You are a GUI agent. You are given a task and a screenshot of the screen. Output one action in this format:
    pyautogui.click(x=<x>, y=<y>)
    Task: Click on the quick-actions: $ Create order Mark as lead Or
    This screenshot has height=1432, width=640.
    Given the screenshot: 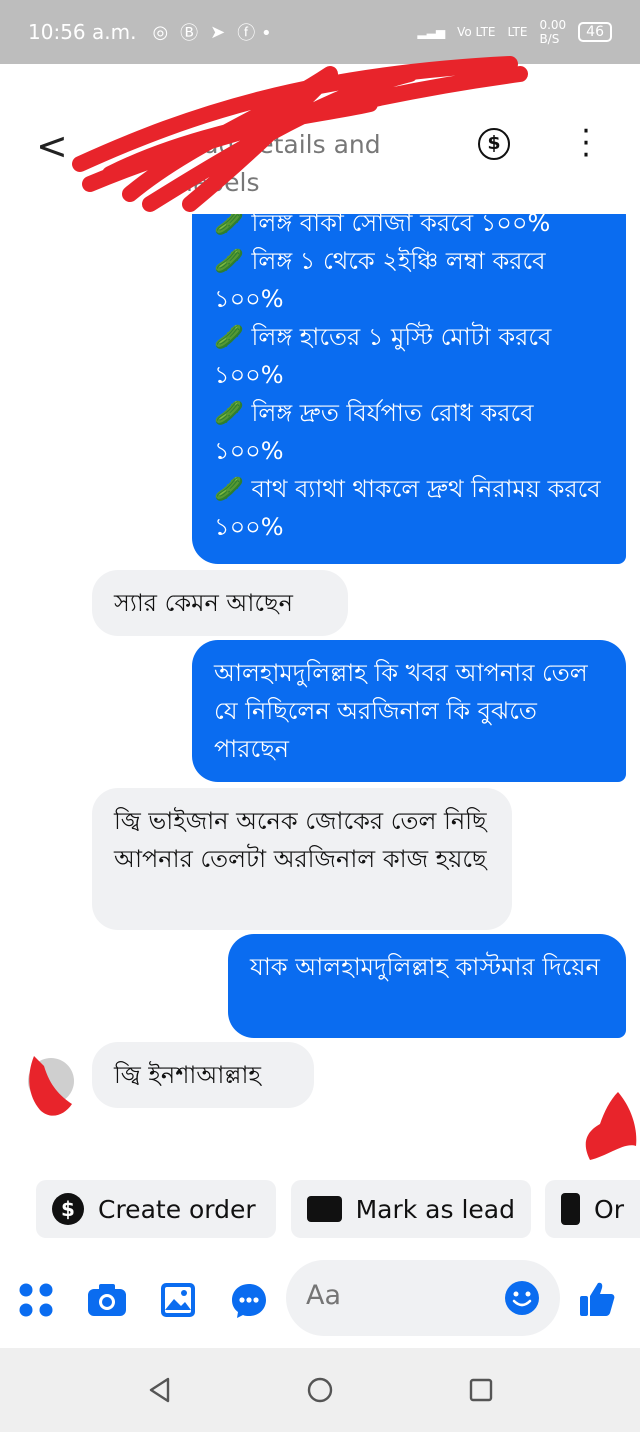 What is the action you would take?
    pyautogui.click(x=320, y=1210)
    